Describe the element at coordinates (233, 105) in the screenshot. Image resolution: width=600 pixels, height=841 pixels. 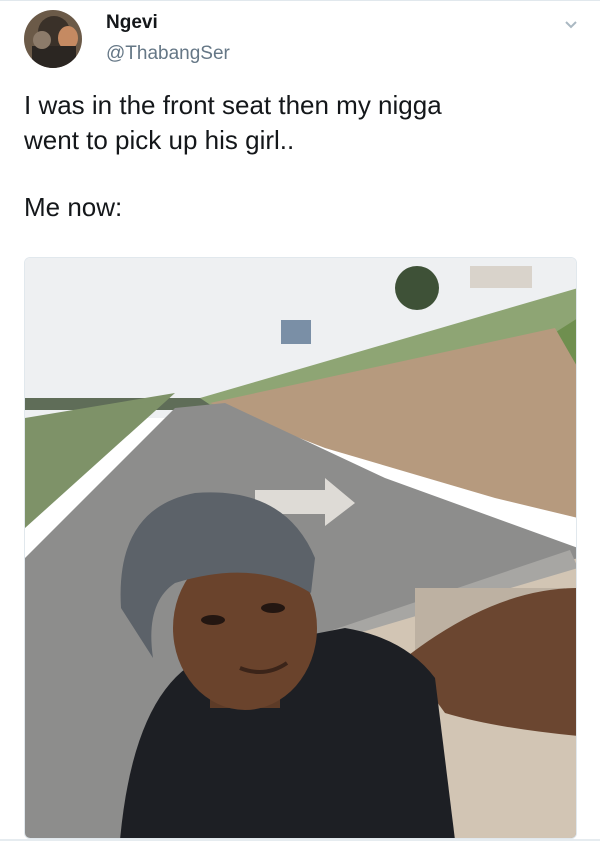
I see `tweet-text-line: I was in the front seat then my nigga` at that location.